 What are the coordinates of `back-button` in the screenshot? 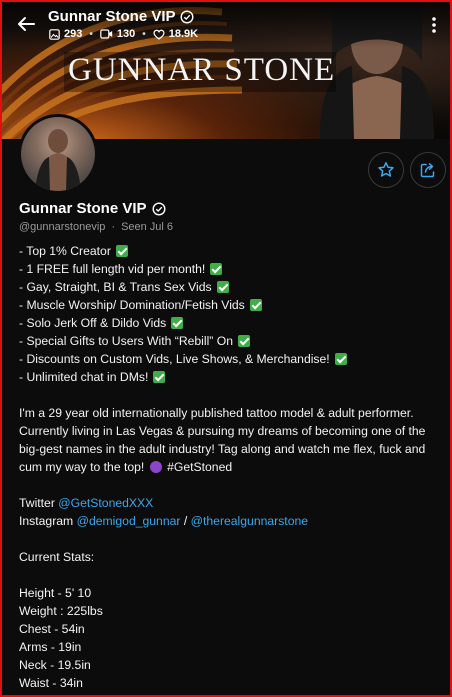 It's located at (26, 24).